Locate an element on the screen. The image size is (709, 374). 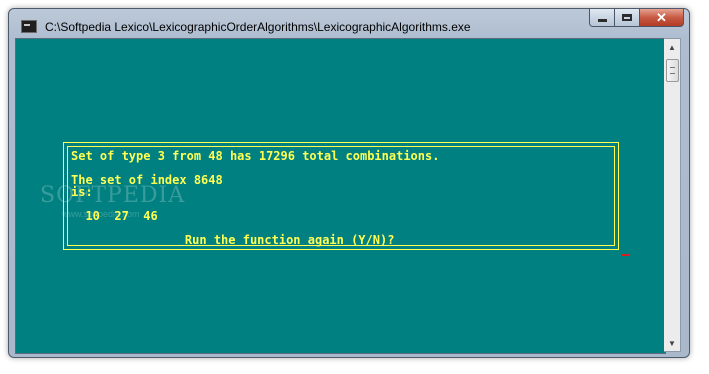
close-icon: ✕ is located at coordinates (661, 17).